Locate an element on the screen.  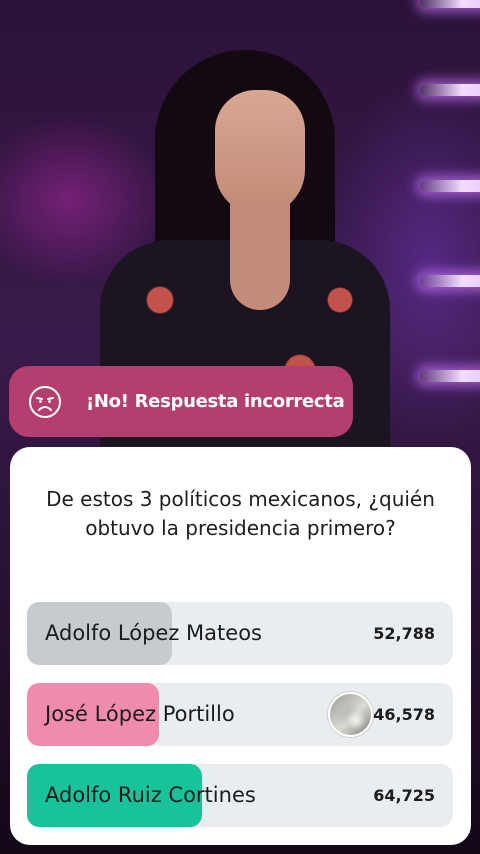
answer-label: José López Portillo is located at coordinates (140, 714).